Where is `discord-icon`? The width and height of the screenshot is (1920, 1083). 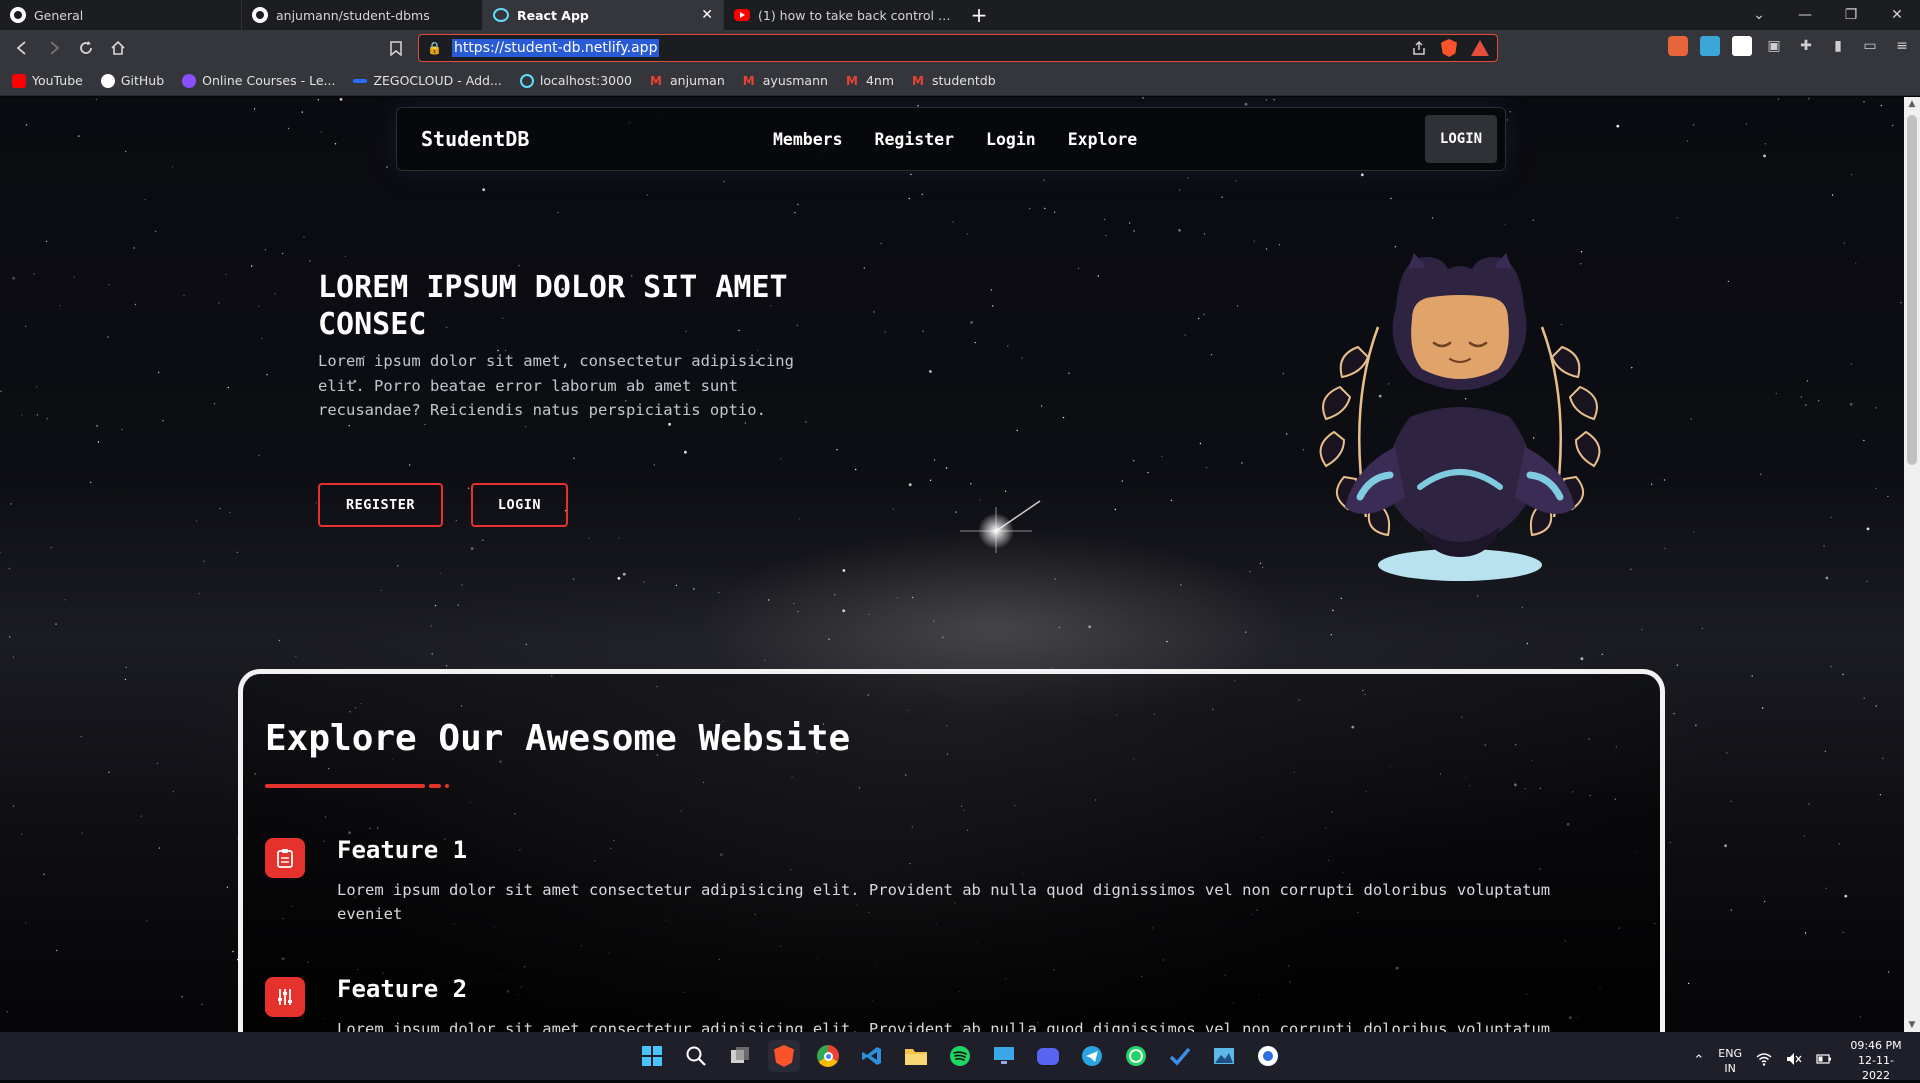 discord-icon is located at coordinates (1048, 1056).